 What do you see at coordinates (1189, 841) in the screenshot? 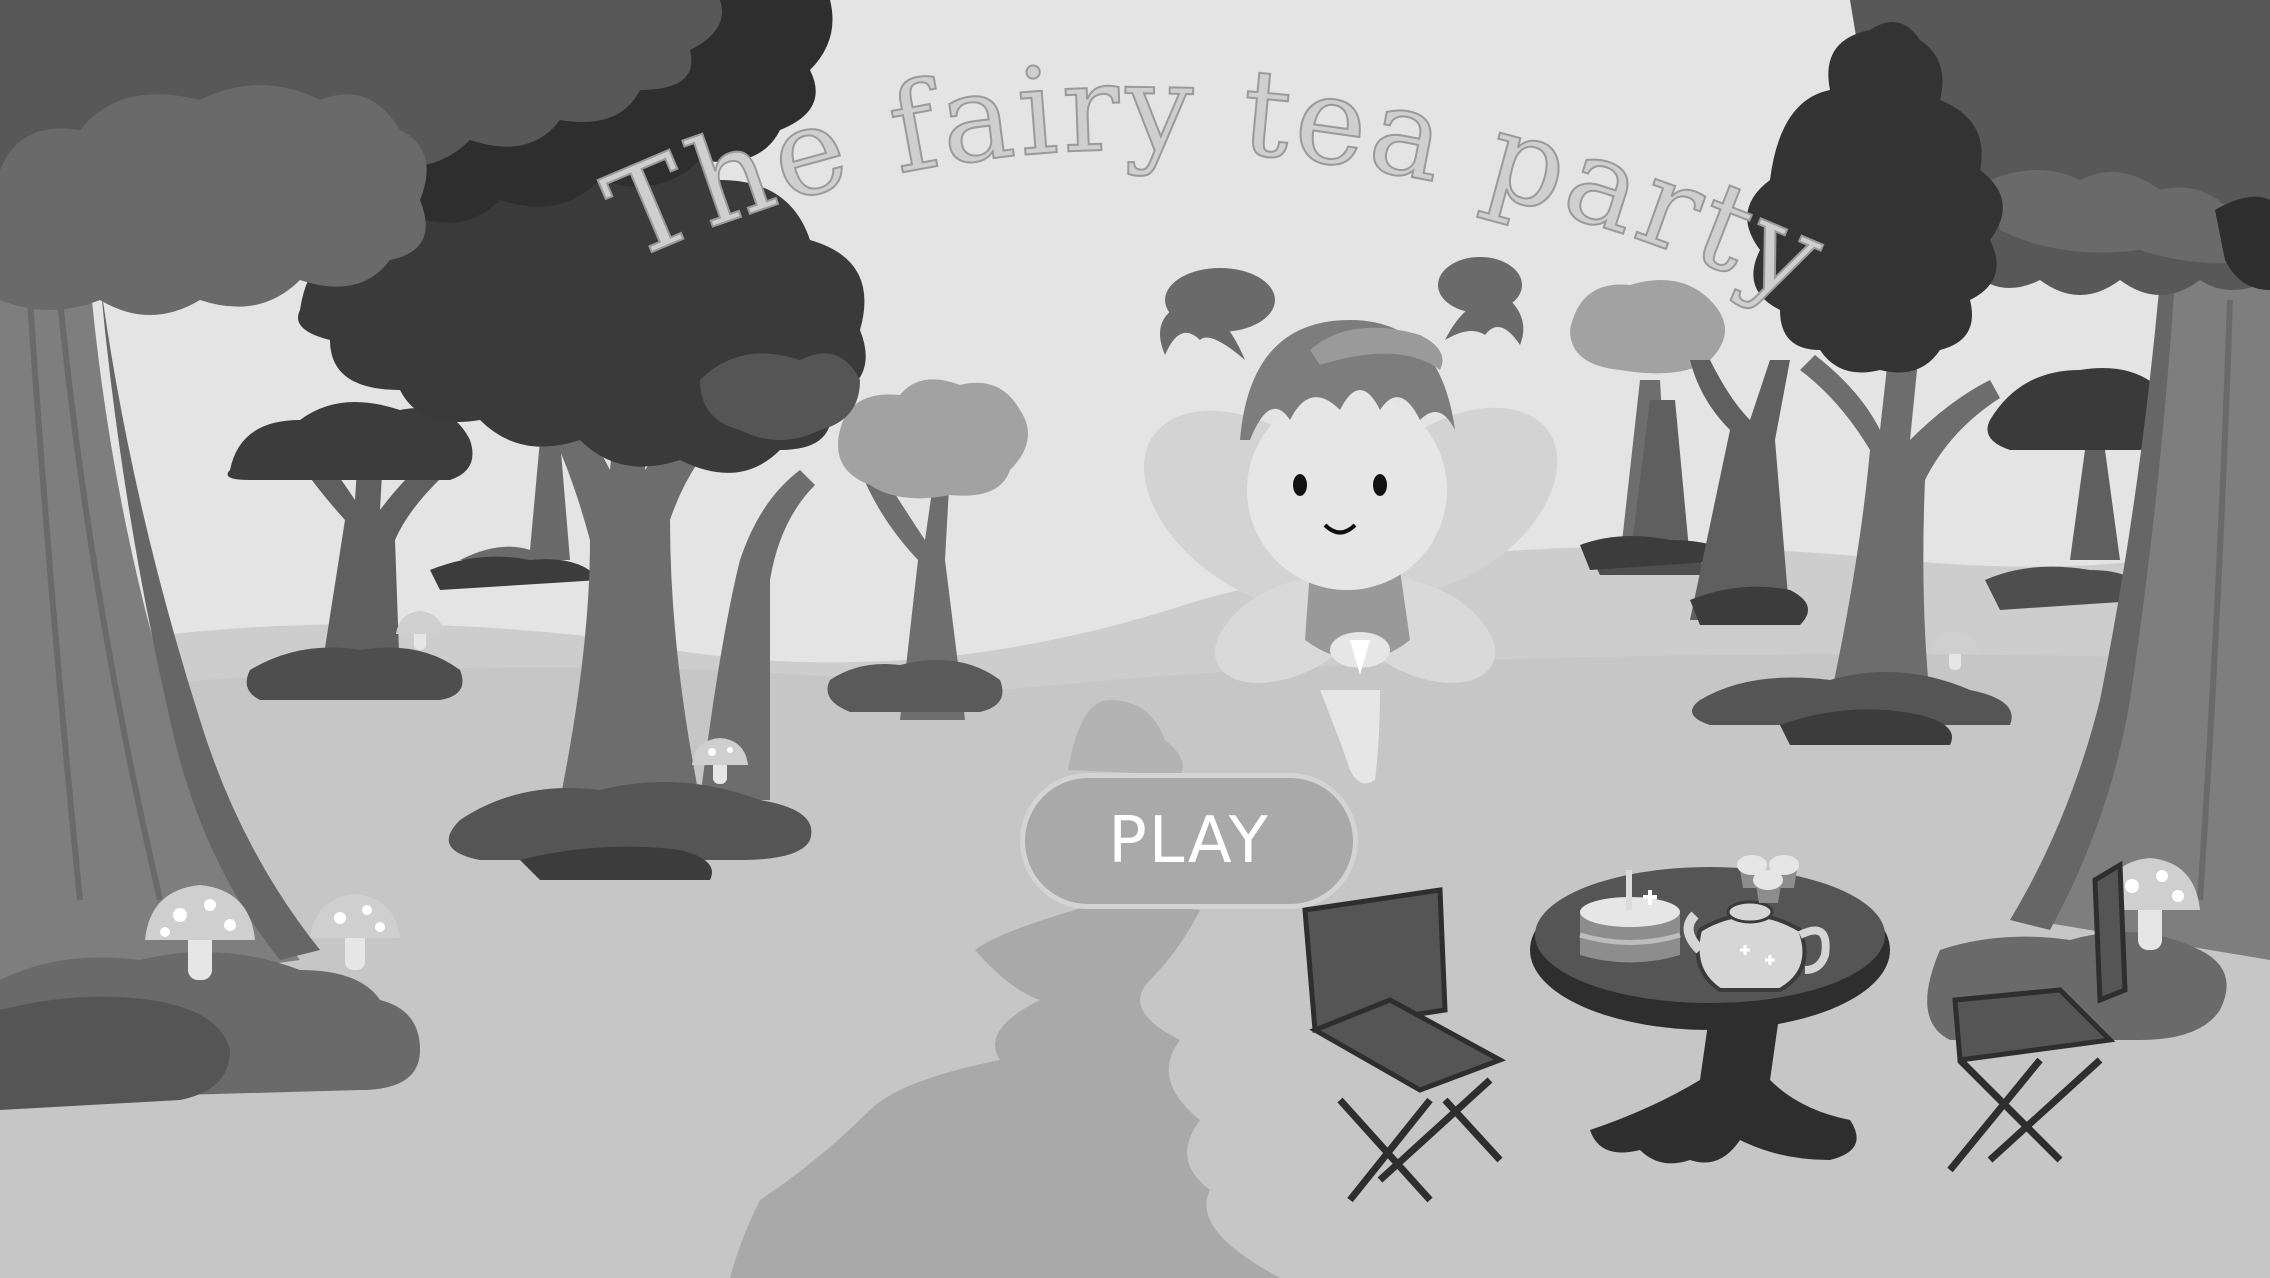
I see `play-button: PLAY` at bounding box center [1189, 841].